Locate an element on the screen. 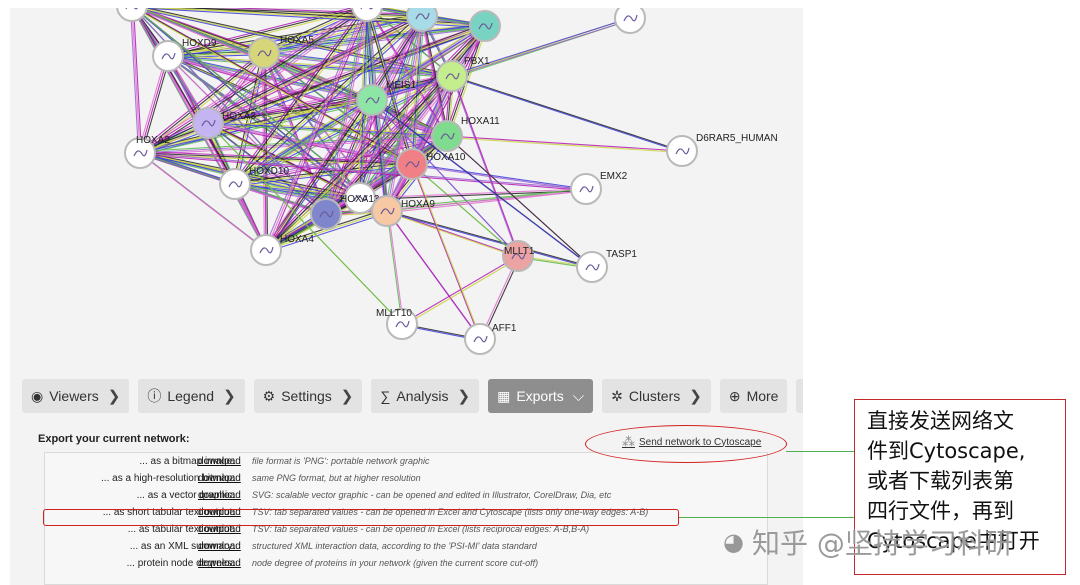 The width and height of the screenshot is (1080, 585). highlight-ellipse is located at coordinates (686, 444).